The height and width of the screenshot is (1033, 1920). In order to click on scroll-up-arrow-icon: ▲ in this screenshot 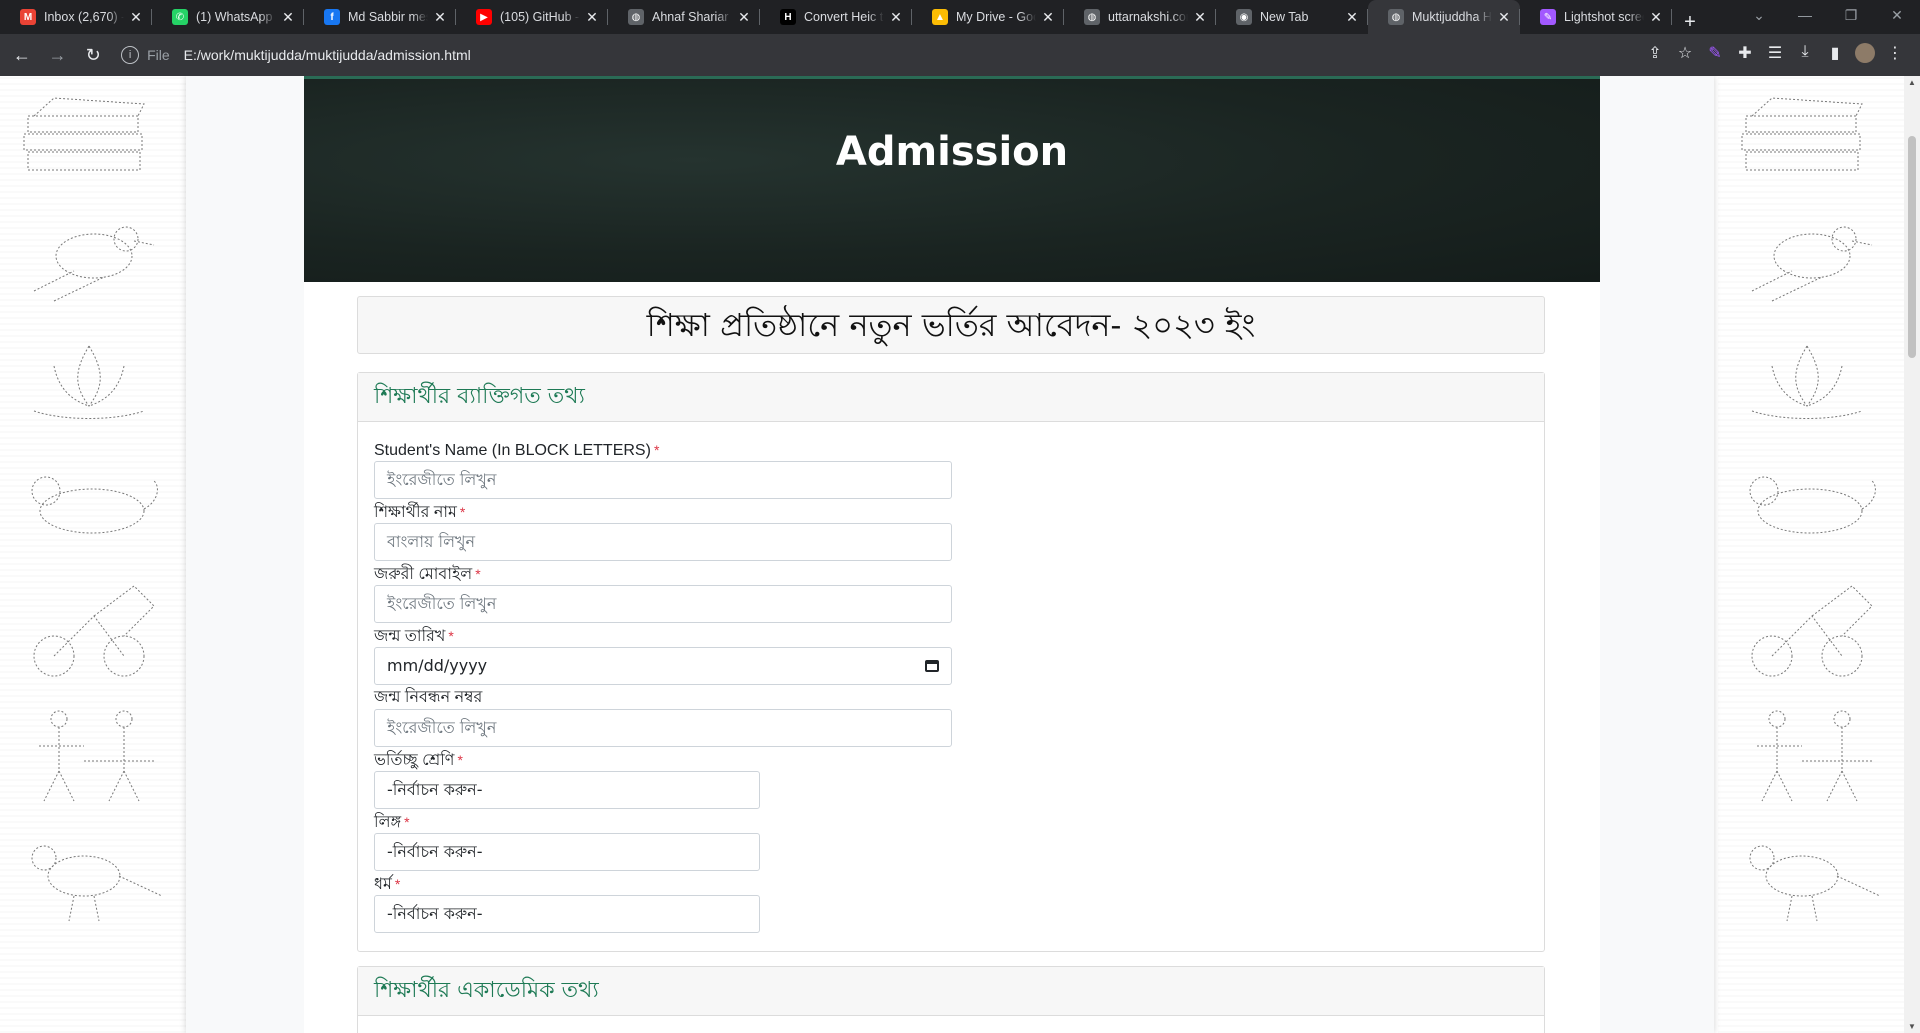, I will do `click(1912, 82)`.